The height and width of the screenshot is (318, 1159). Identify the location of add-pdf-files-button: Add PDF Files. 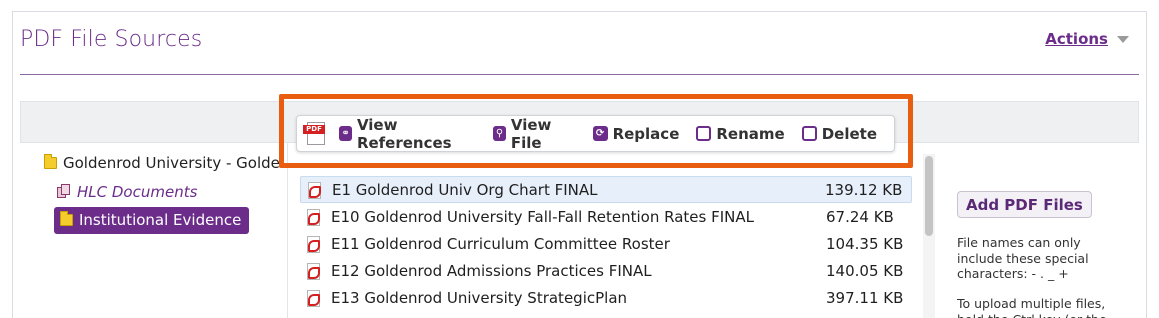
(1024, 204).